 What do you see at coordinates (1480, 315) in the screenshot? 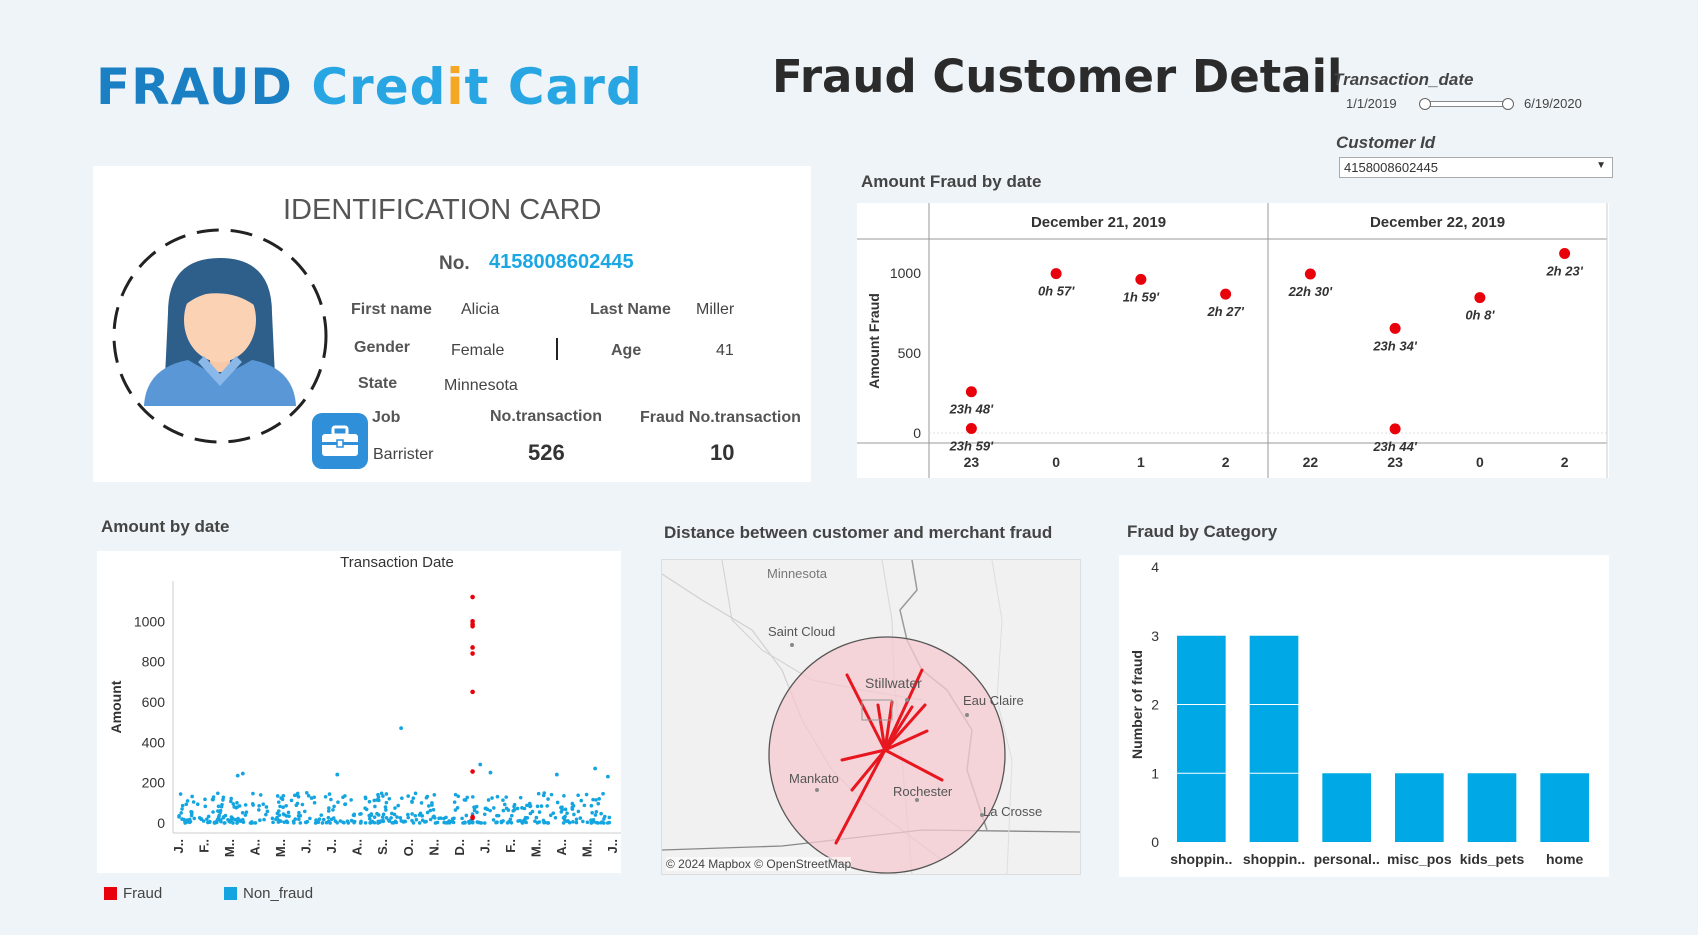
I see `point-time-label: 0h 8'` at bounding box center [1480, 315].